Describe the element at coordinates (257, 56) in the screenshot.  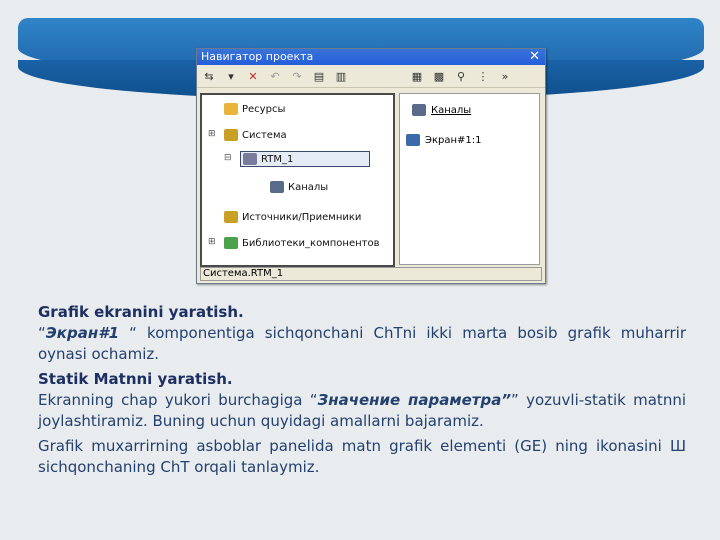
I see `window-title: Навигатор проекта` at that location.